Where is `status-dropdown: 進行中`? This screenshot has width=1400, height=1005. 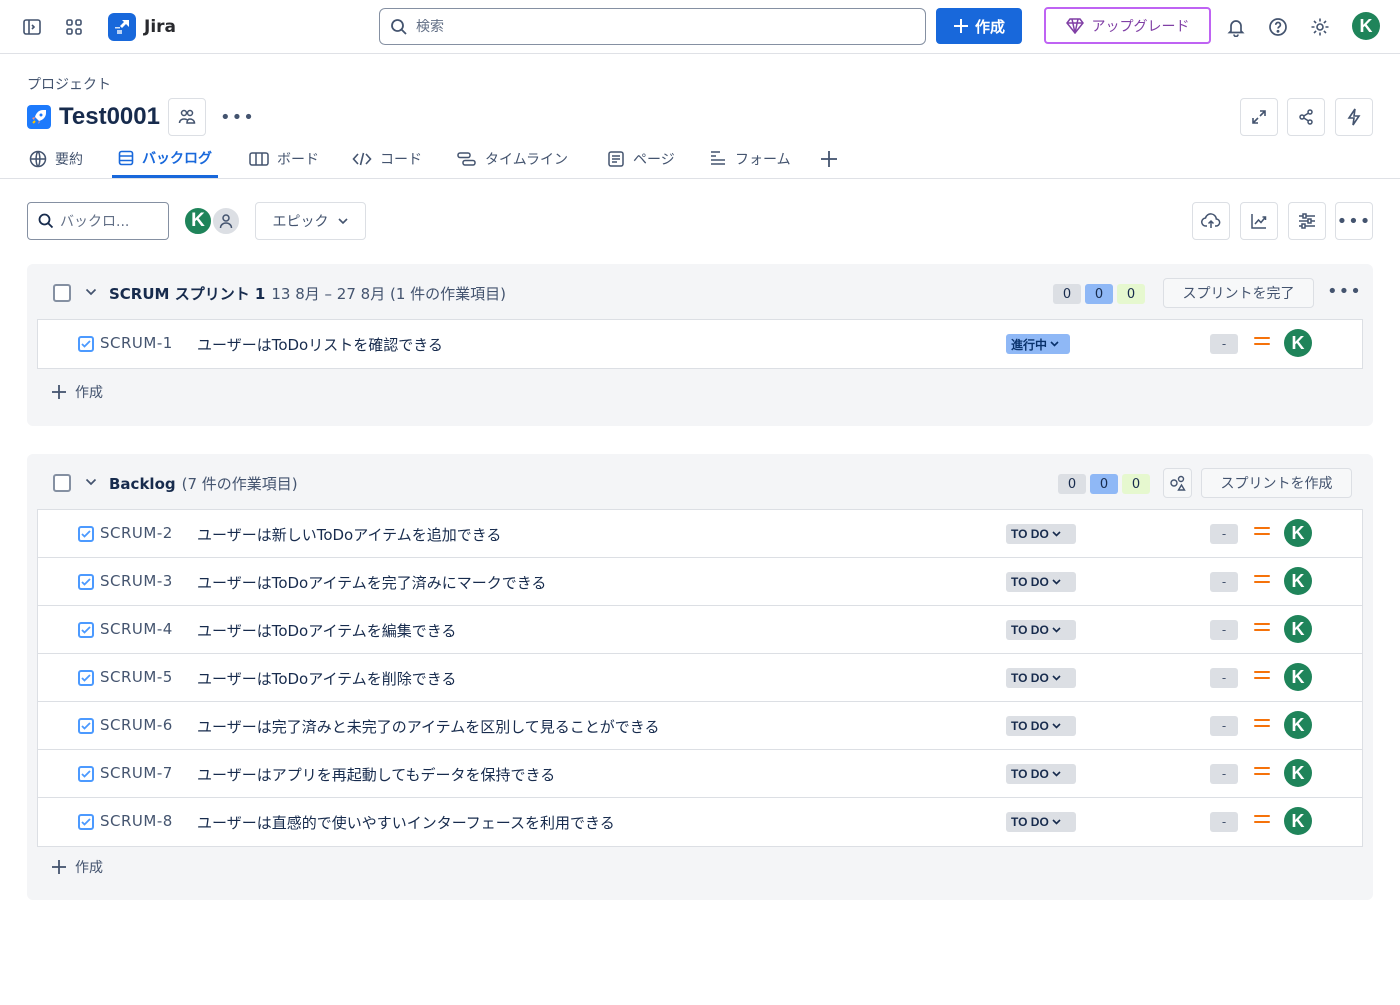 status-dropdown: 進行中 is located at coordinates (1038, 344).